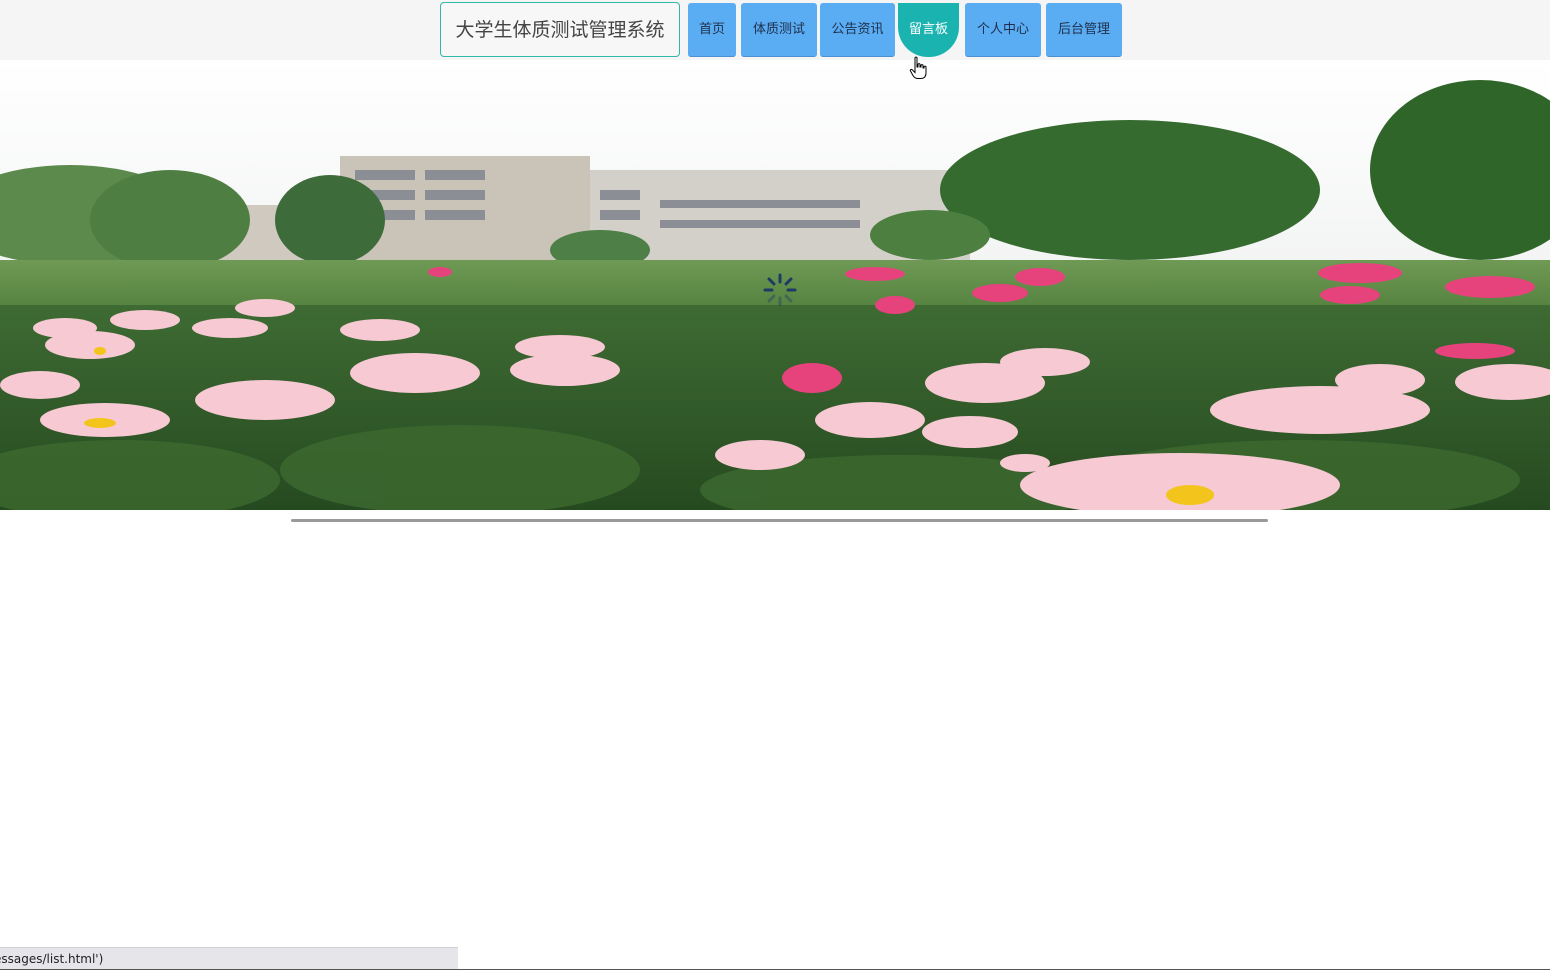  What do you see at coordinates (779, 520) in the screenshot?
I see `content-divider` at bounding box center [779, 520].